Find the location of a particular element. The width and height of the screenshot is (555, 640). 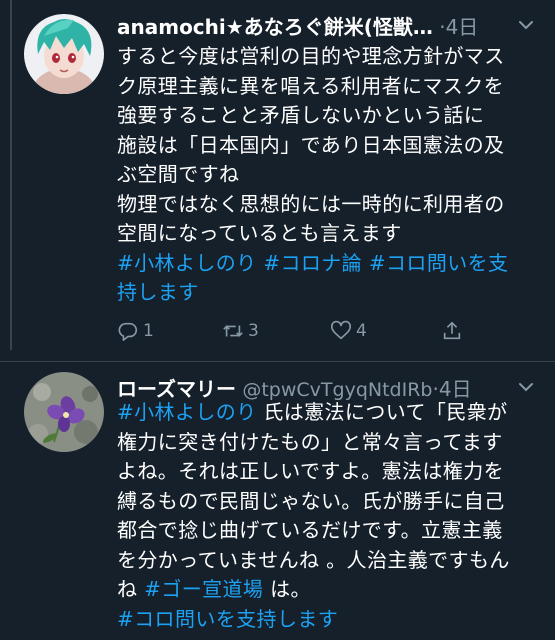

tweet-text-line: ぶ空間ですね is located at coordinates (327, 175).